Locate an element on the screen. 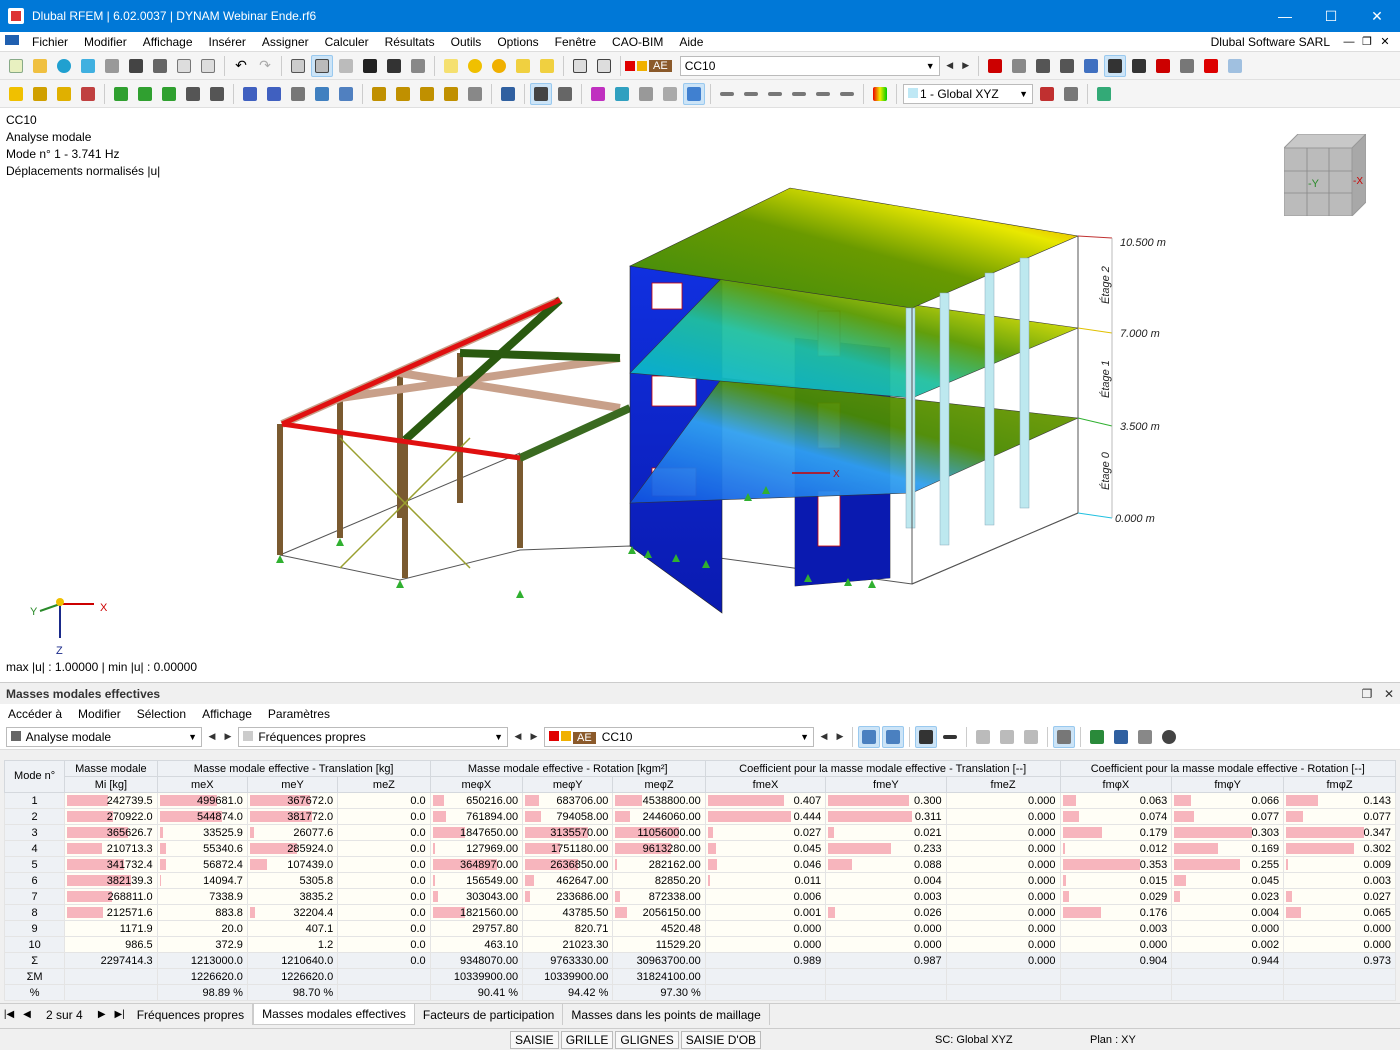 The width and height of the screenshot is (1400, 1050). col-header: fmeZ is located at coordinates (1003, 784).